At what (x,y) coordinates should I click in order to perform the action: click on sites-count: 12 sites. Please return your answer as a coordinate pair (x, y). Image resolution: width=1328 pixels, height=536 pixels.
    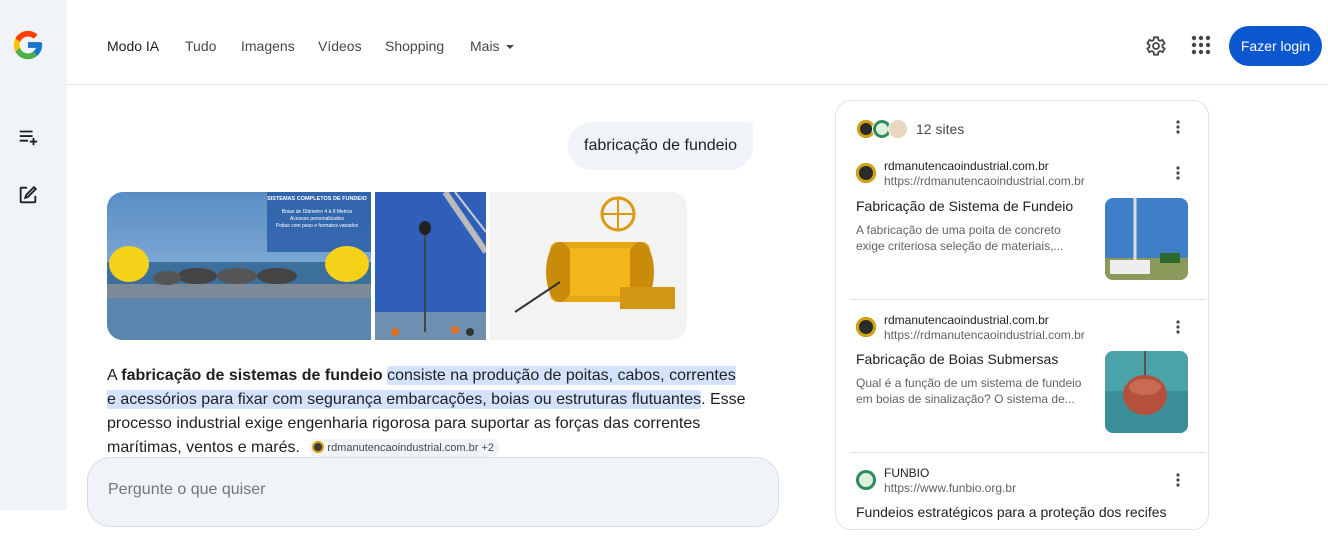
    Looking at the image, I should click on (940, 129).